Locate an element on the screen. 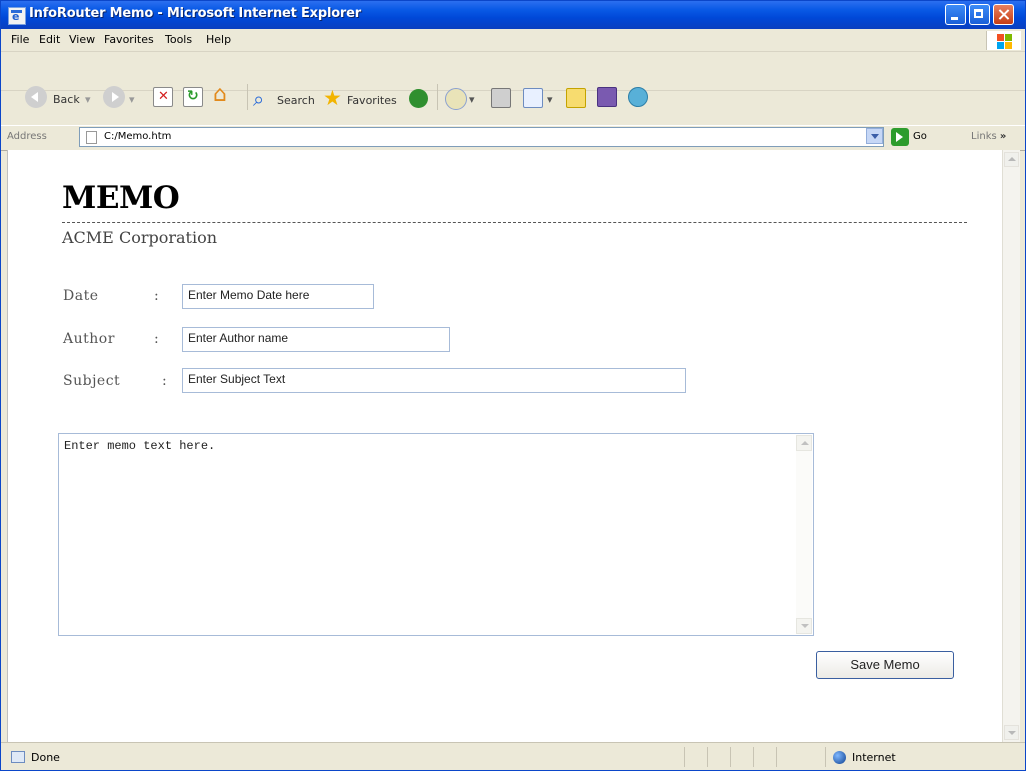  subject-label: Subject is located at coordinates (92, 381).